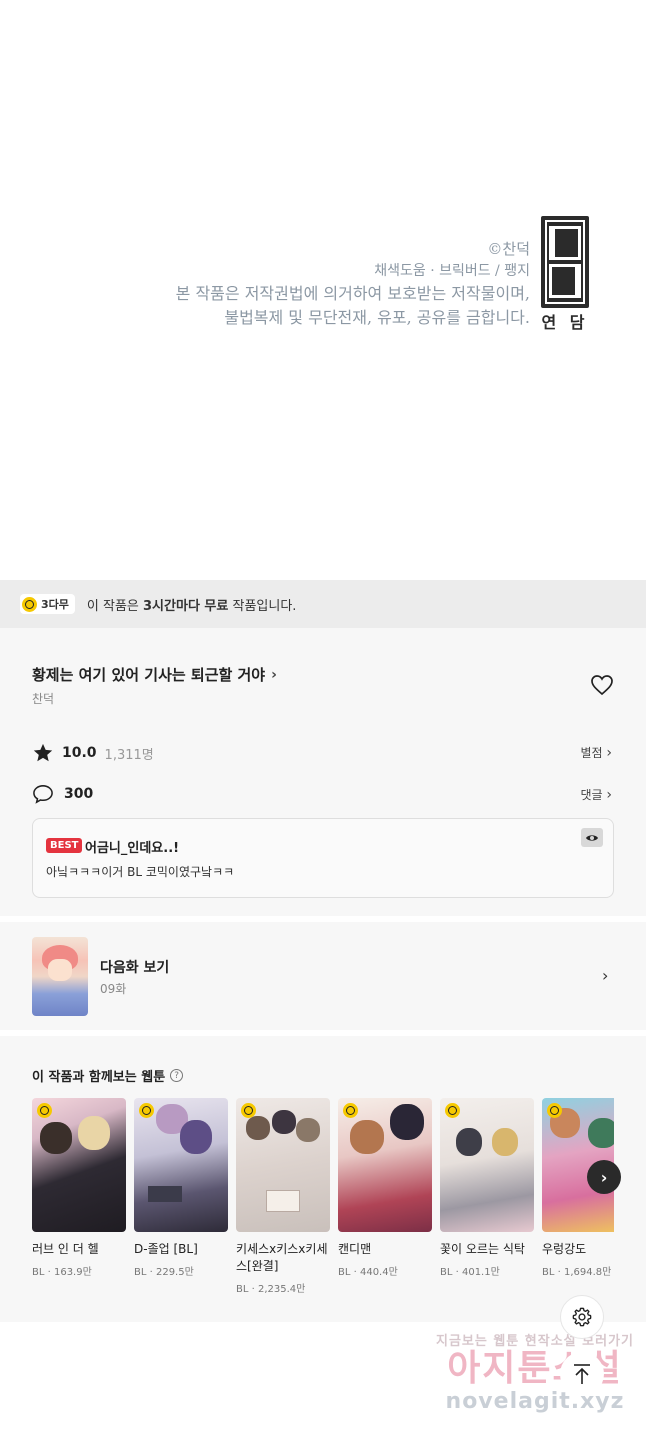 The height and width of the screenshot is (1439, 646). Describe the element at coordinates (43, 752) in the screenshot. I see `star-icon` at that location.